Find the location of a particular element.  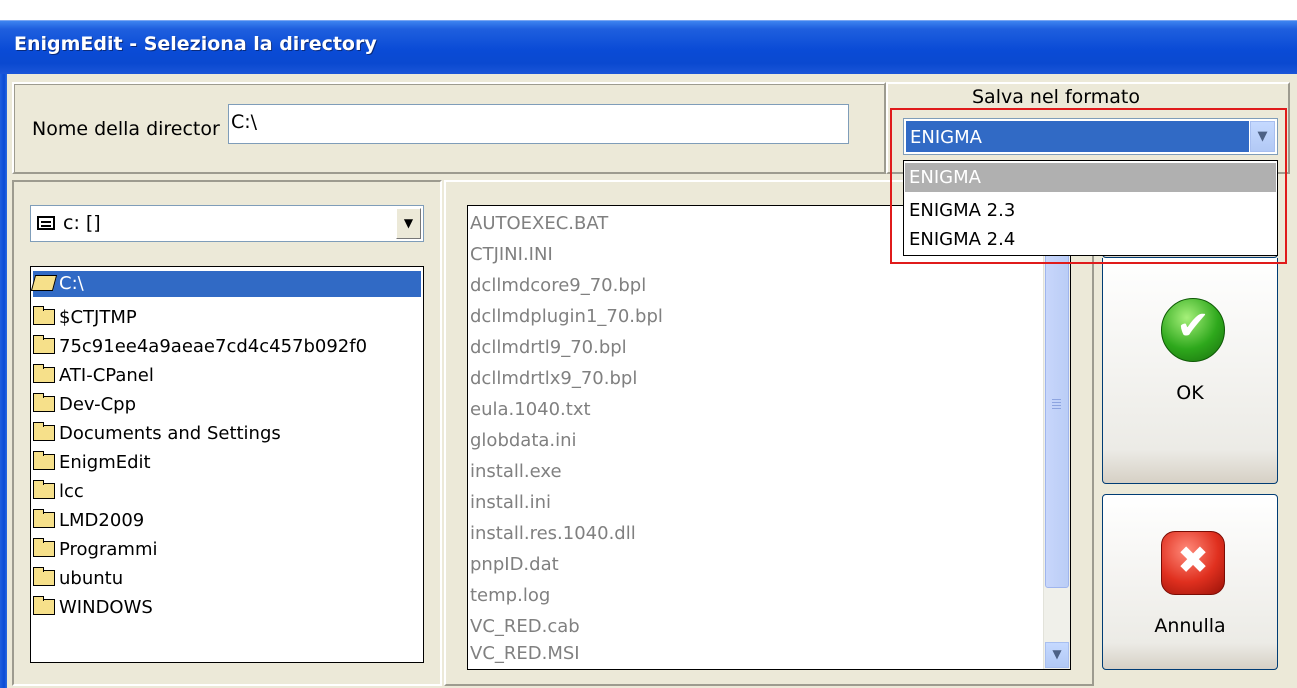

chevron-down-icon: ▼ is located at coordinates (408, 223).